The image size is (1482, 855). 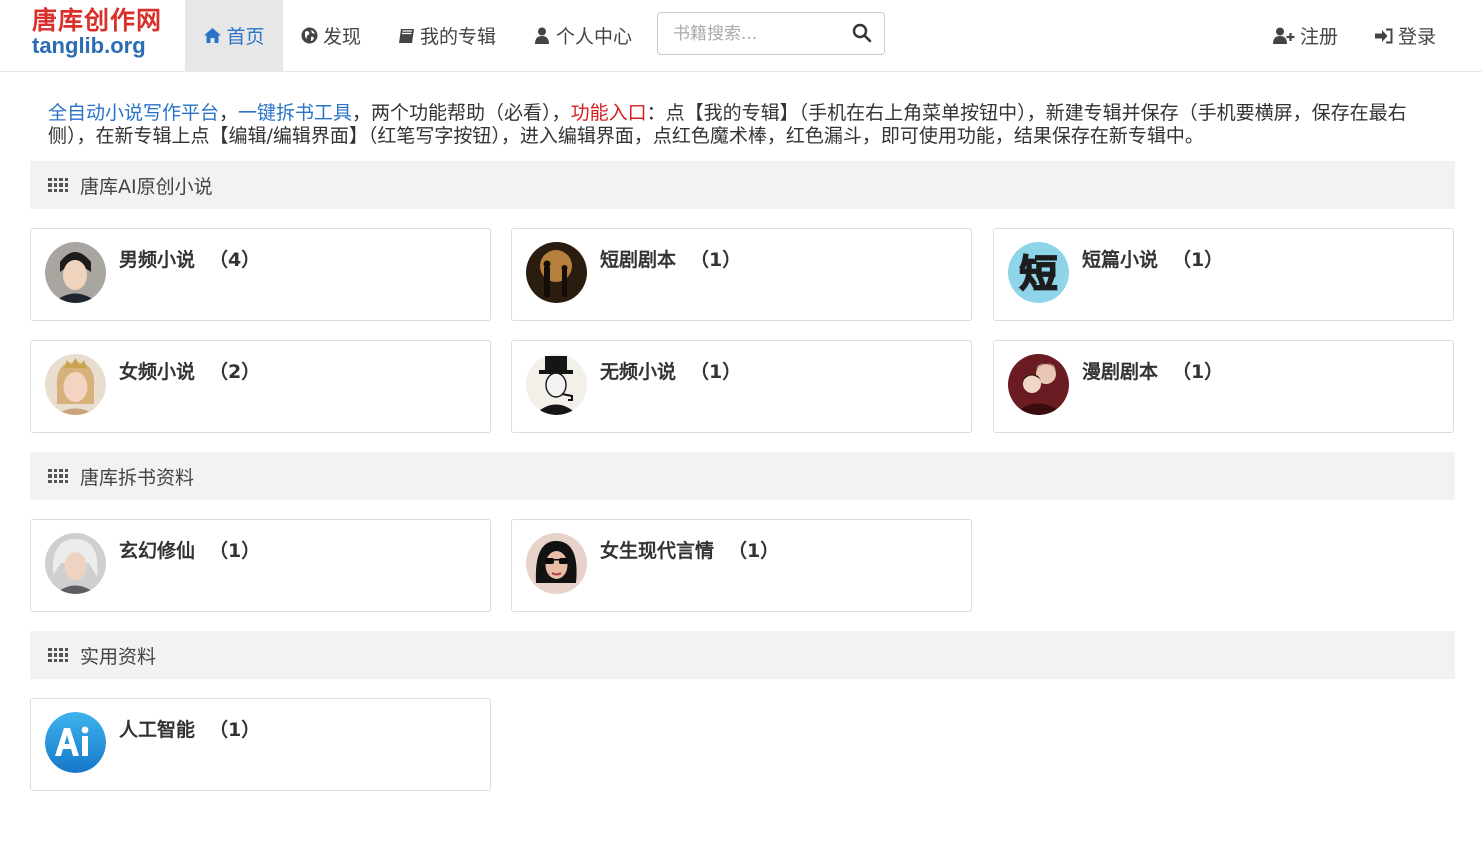 I want to click on album-card: 无频小说 （1）, so click(x=741, y=386).